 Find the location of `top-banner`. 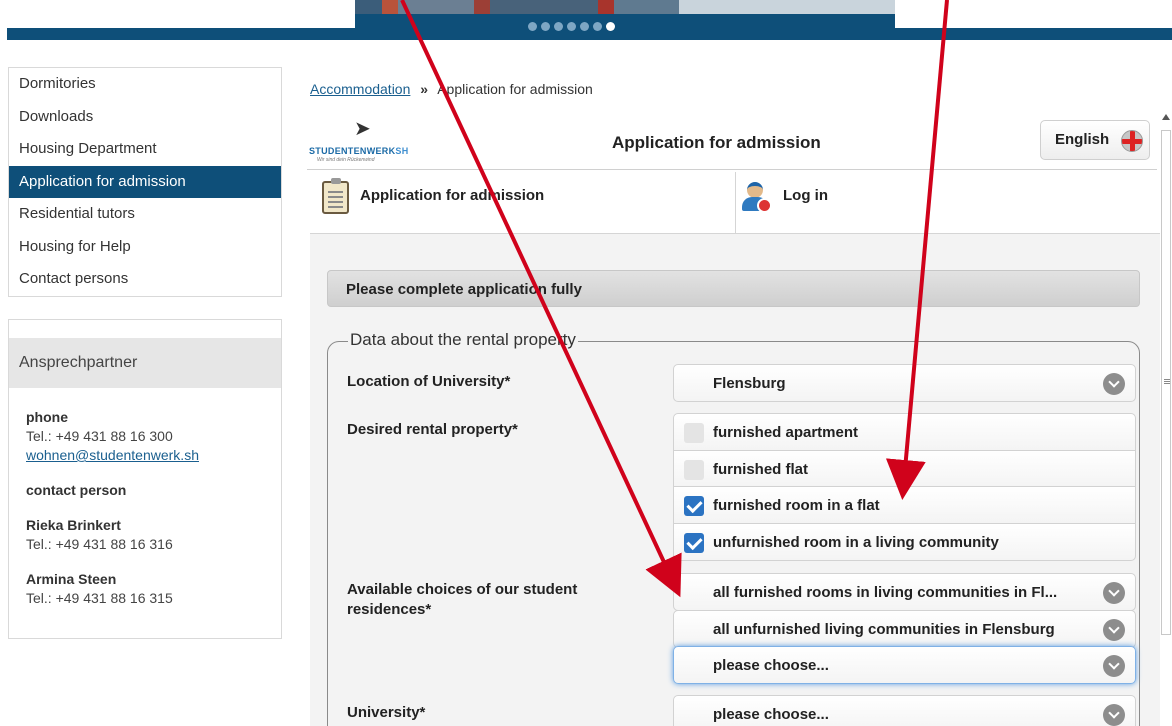

top-banner is located at coordinates (586, 20).